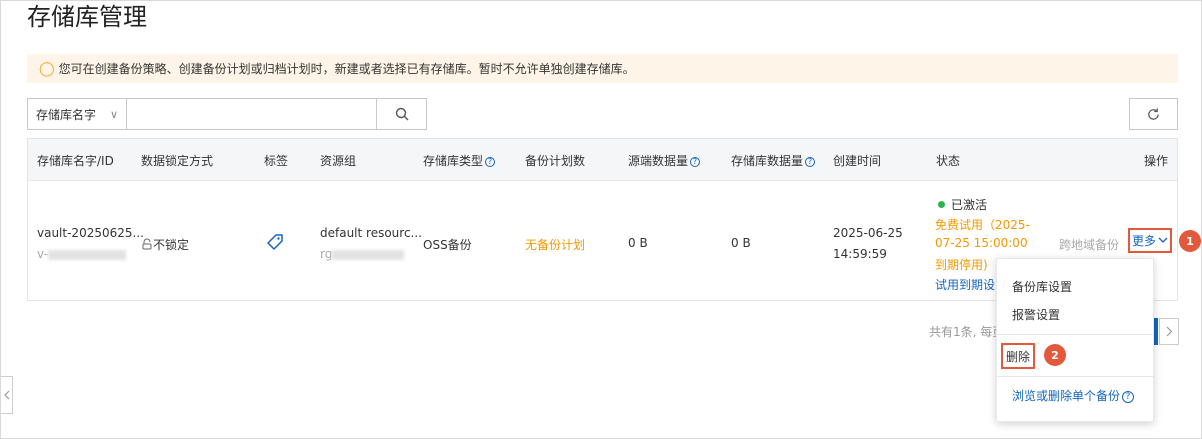  I want to click on source-size: 0 B, so click(638, 243).